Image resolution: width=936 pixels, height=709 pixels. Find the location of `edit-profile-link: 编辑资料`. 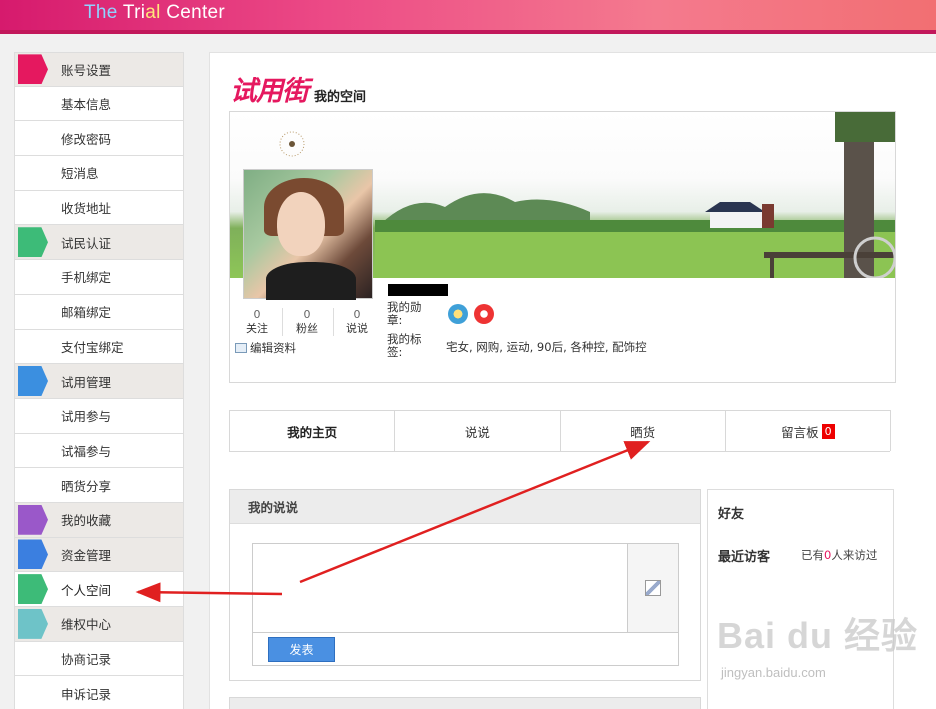

edit-profile-link: 编辑资料 is located at coordinates (265, 348).